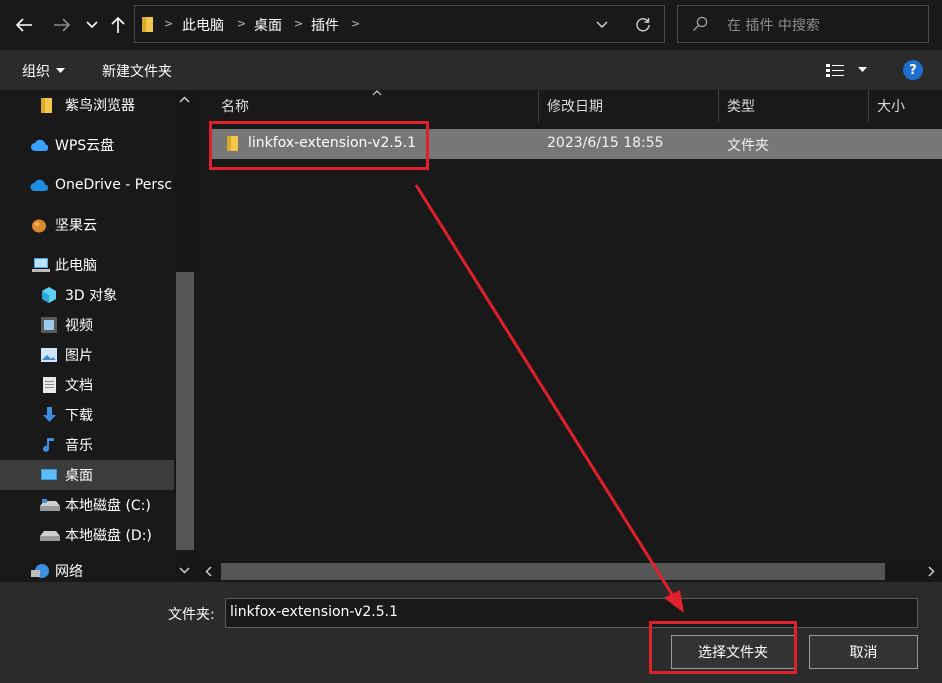 Image resolution: width=942 pixels, height=683 pixels. Describe the element at coordinates (108, 536) in the screenshot. I see `nav-item-label: 本地磁盘 (D:)` at that location.